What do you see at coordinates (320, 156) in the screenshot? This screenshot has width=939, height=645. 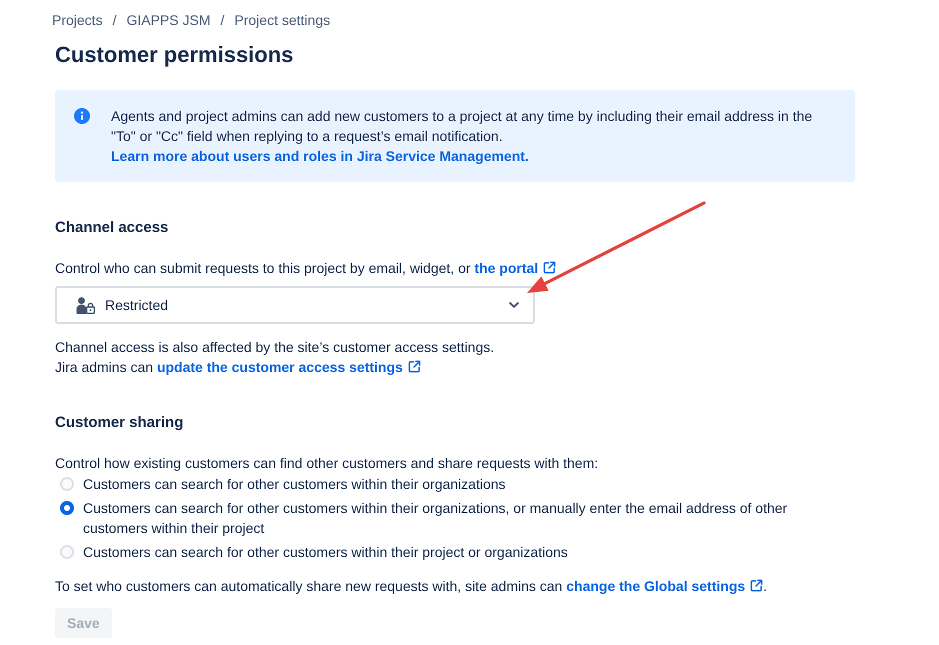 I see `learn-more-link: Learn more about users and roles in Jira Service Management.` at bounding box center [320, 156].